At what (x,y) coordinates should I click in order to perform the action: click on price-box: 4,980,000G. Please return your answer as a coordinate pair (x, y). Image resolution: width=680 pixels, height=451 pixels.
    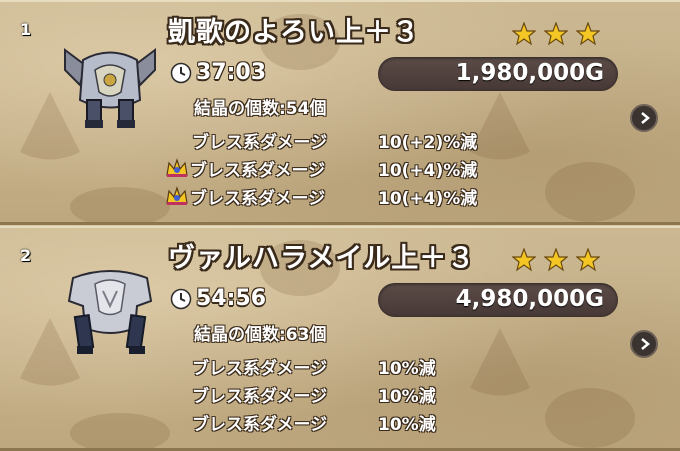
    Looking at the image, I should click on (498, 300).